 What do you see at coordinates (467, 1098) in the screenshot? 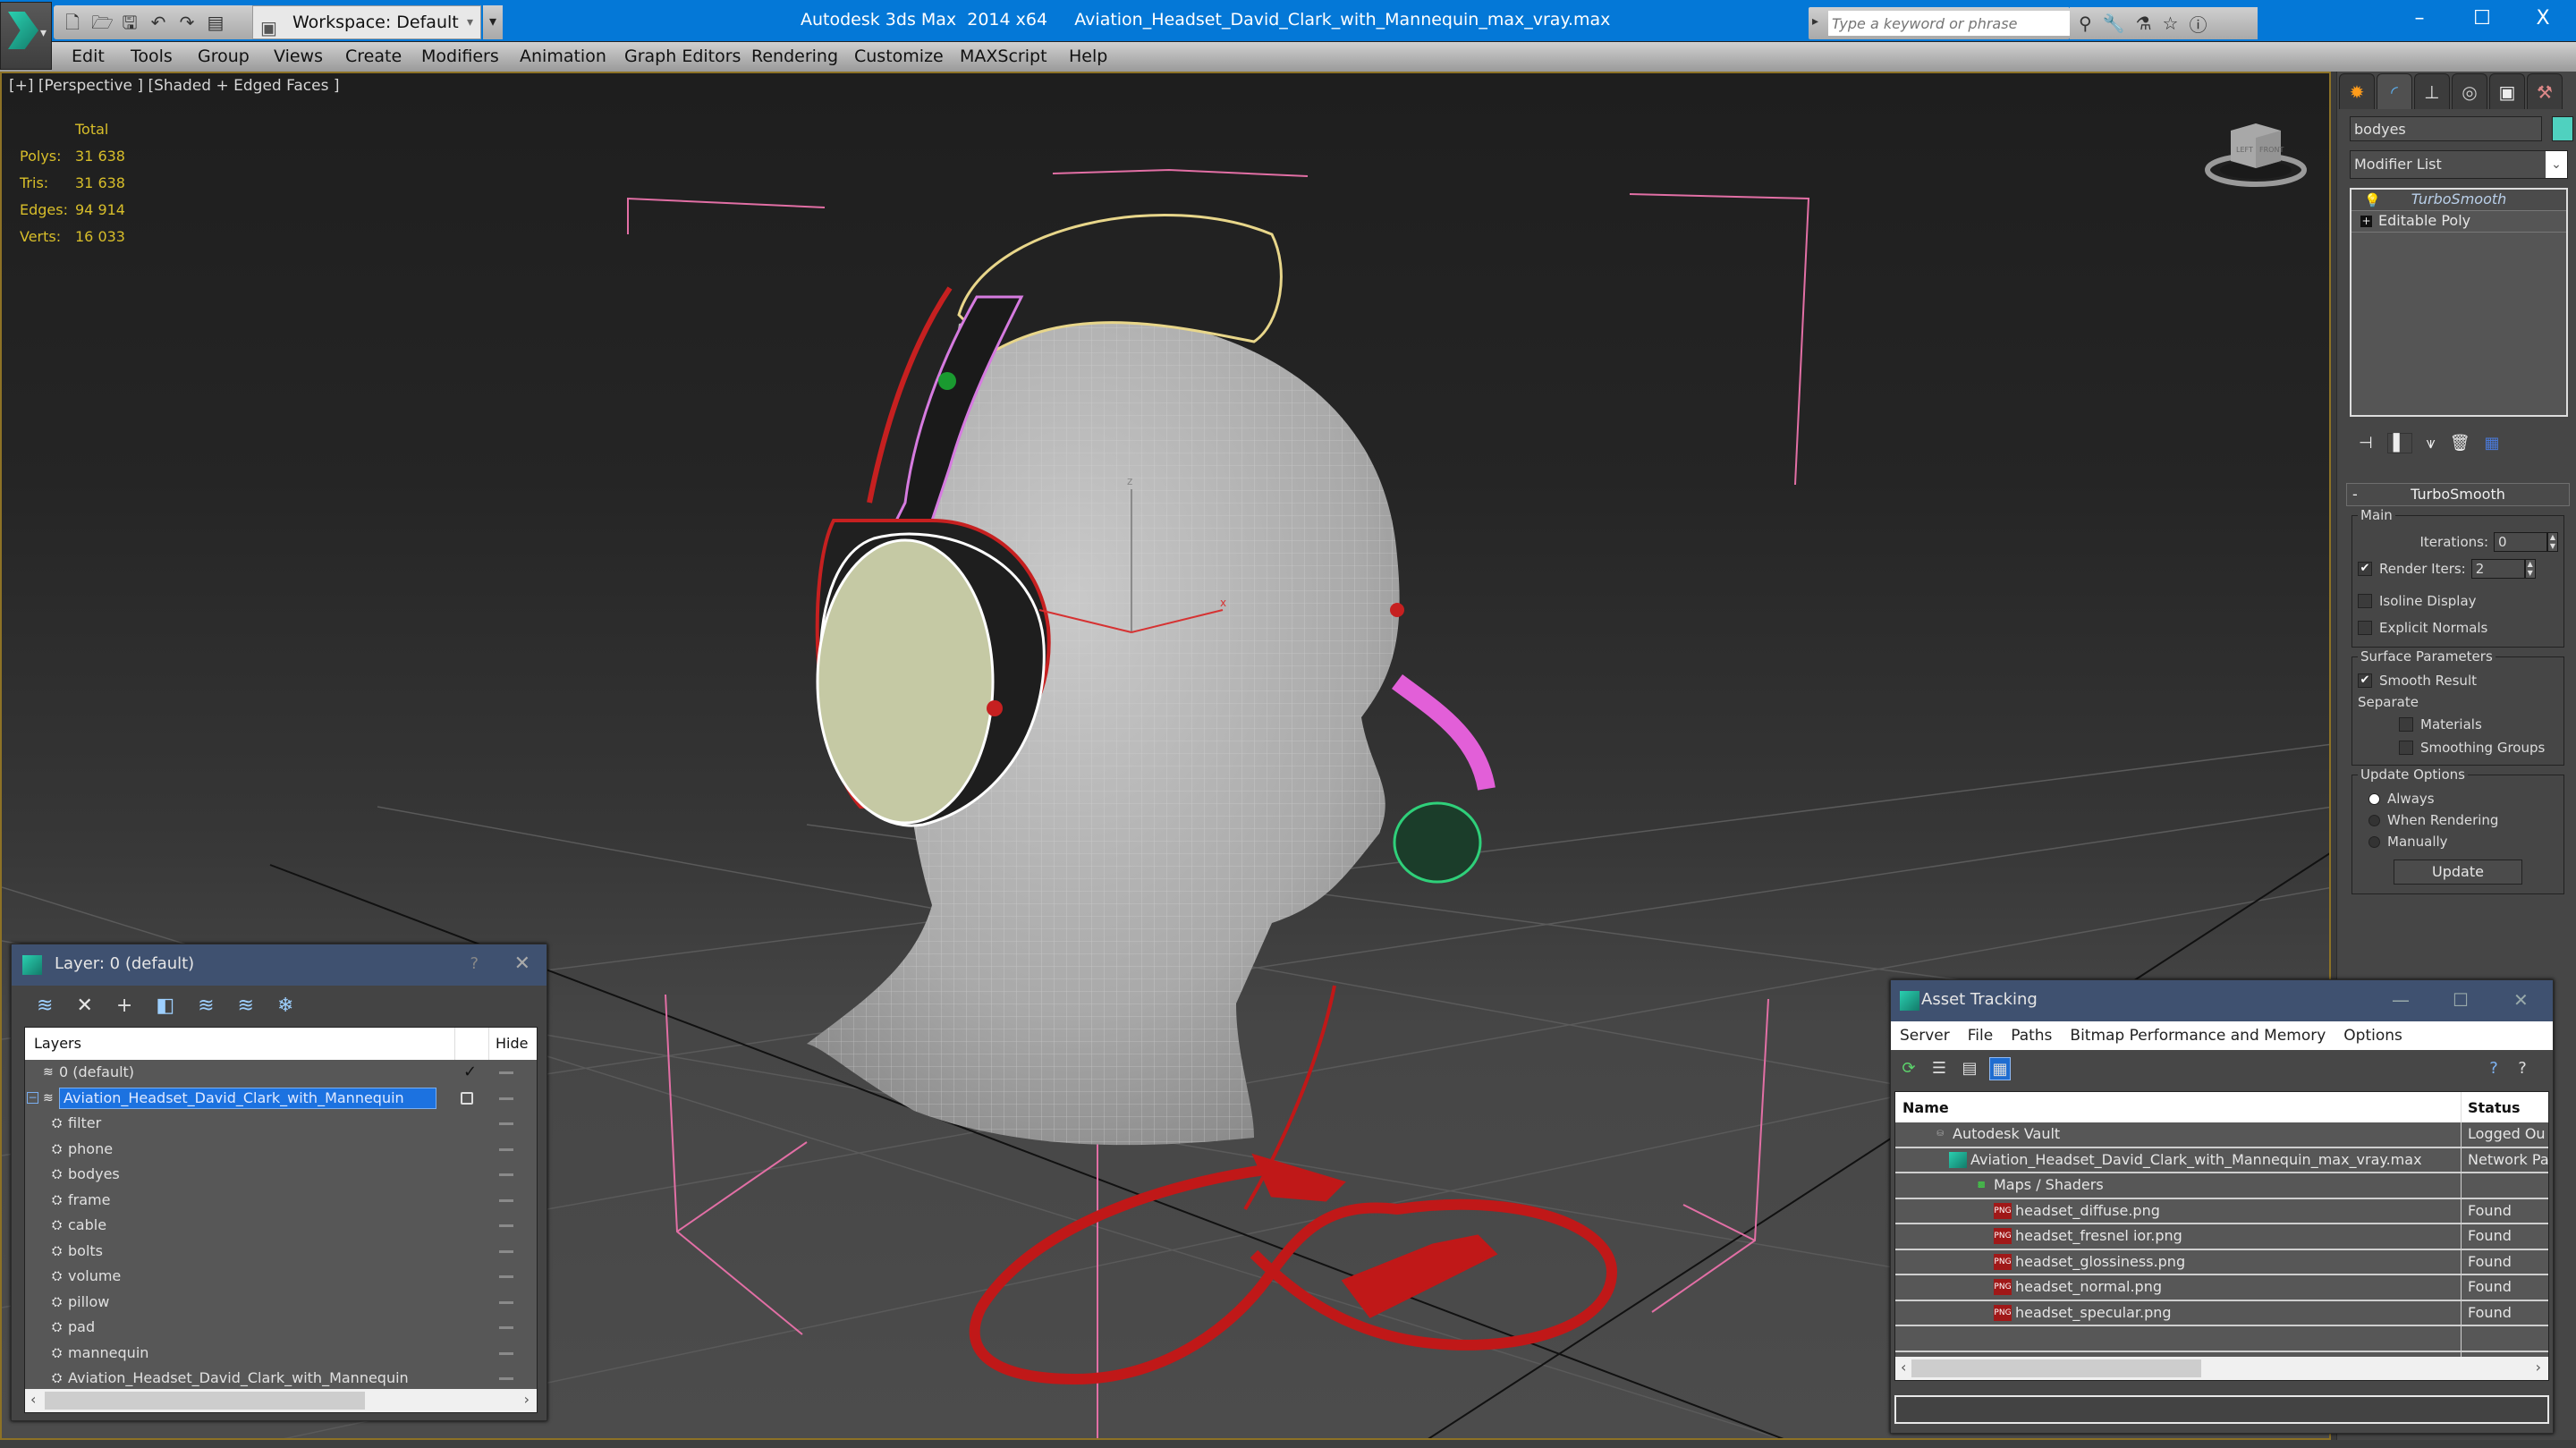
I see `set-current-layer-toggle` at bounding box center [467, 1098].